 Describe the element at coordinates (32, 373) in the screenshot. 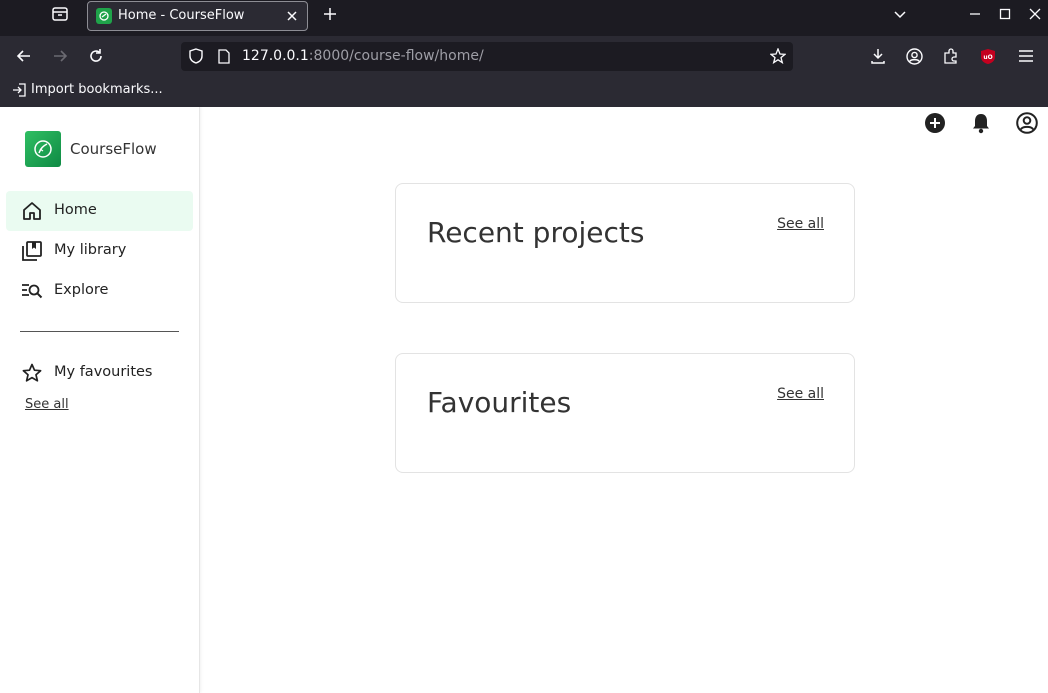

I see `star-icon` at that location.